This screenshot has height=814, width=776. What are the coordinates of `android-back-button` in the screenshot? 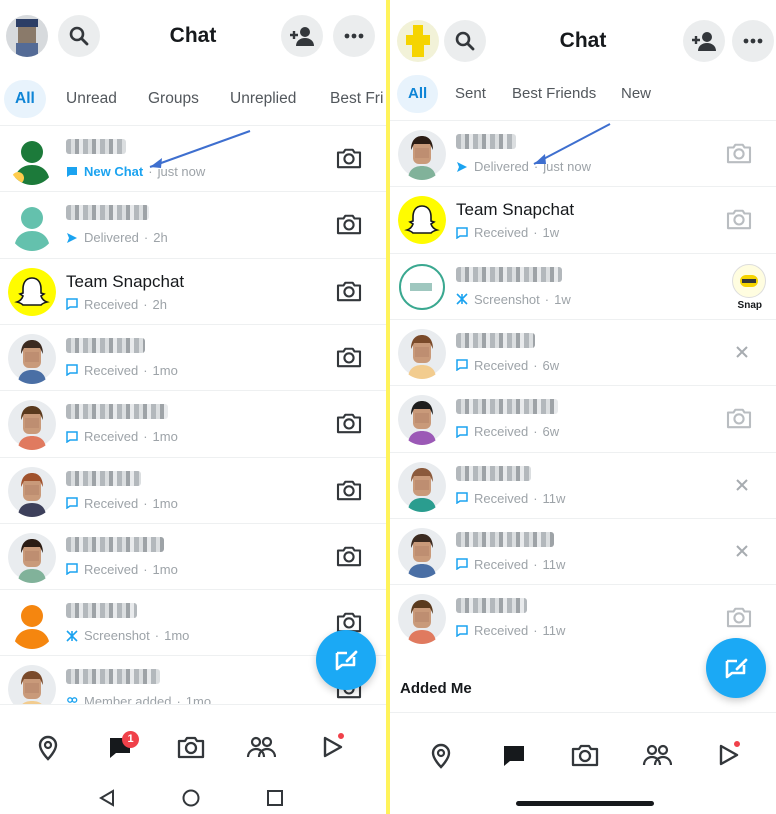 It's located at (107, 800).